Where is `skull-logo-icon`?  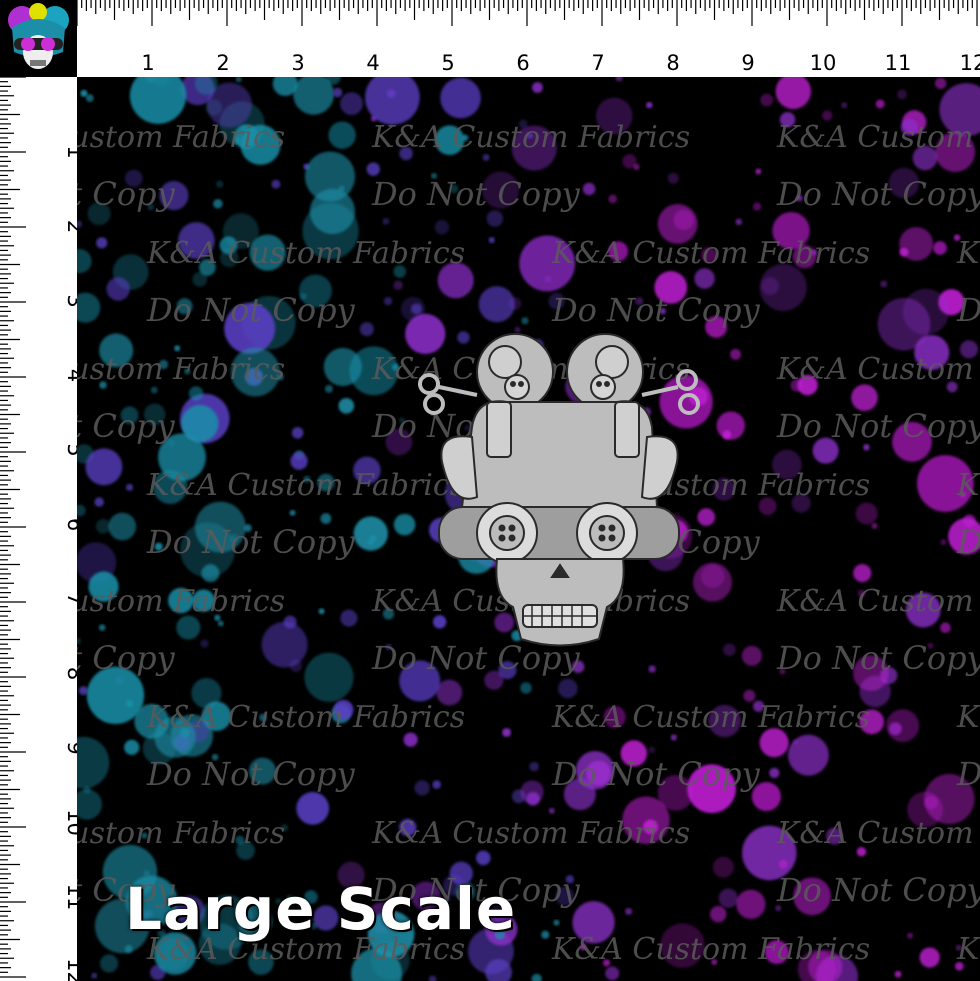
skull-logo-icon is located at coordinates (38, 38).